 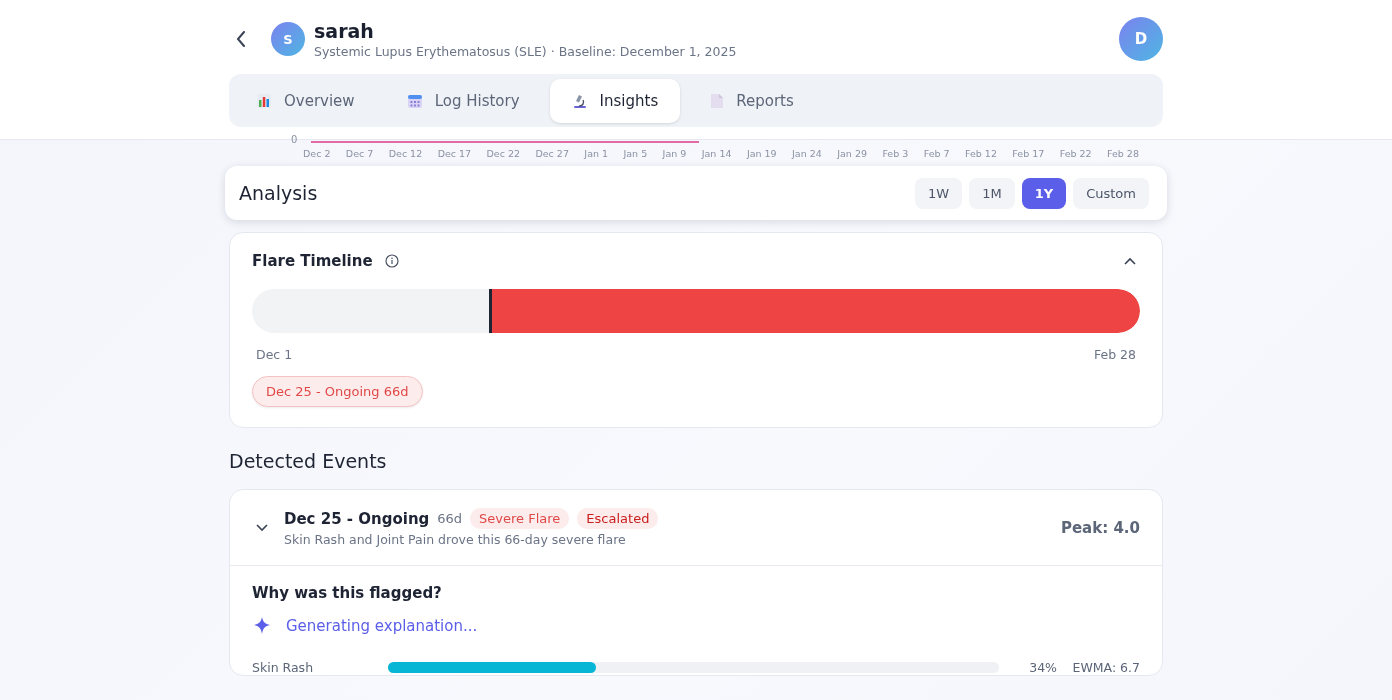 What do you see at coordinates (344, 30) in the screenshot?
I see `patient-name: sarah` at bounding box center [344, 30].